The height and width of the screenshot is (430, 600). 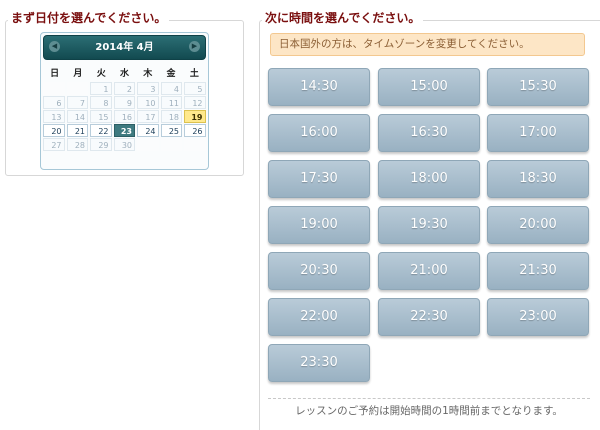 What do you see at coordinates (427, 44) in the screenshot?
I see `timezone-notice: 日本国外の方は、タイムゾーンを変更してください。` at bounding box center [427, 44].